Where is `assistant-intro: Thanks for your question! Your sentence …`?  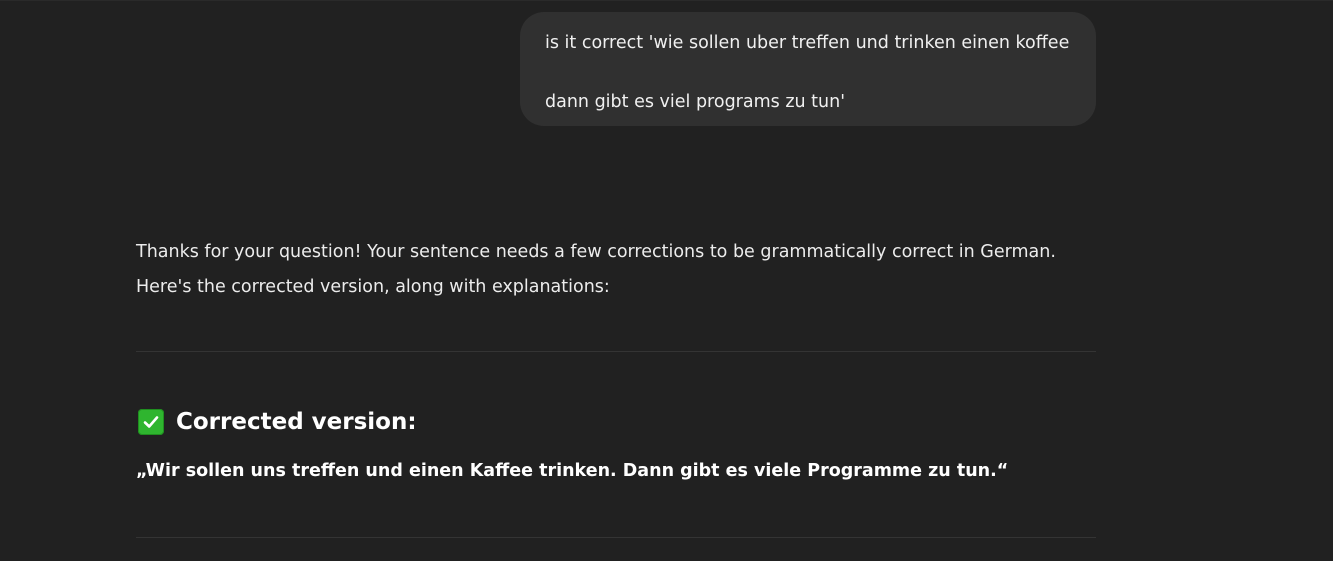
assistant-intro: Thanks for your question! Your sentence … is located at coordinates (616, 270).